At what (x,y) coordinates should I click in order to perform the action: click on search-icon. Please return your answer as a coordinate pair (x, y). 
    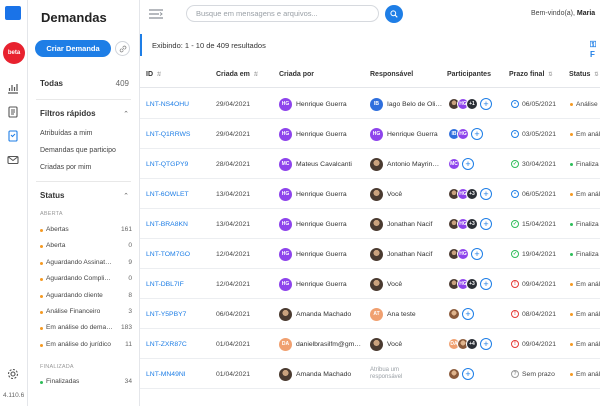
    Looking at the image, I should click on (394, 14).